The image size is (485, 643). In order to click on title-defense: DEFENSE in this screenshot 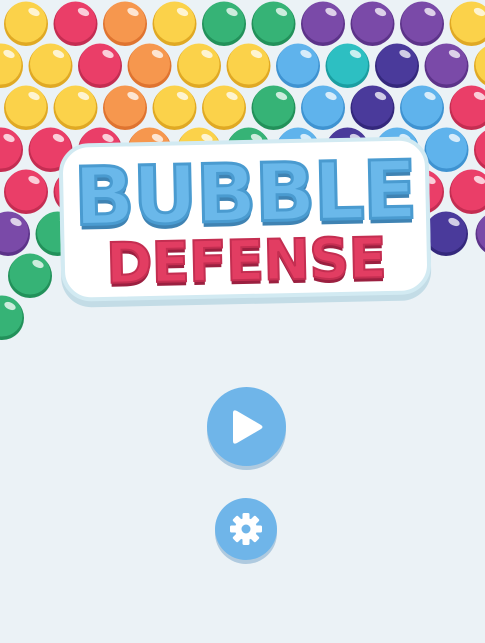, I will do `click(245, 261)`.